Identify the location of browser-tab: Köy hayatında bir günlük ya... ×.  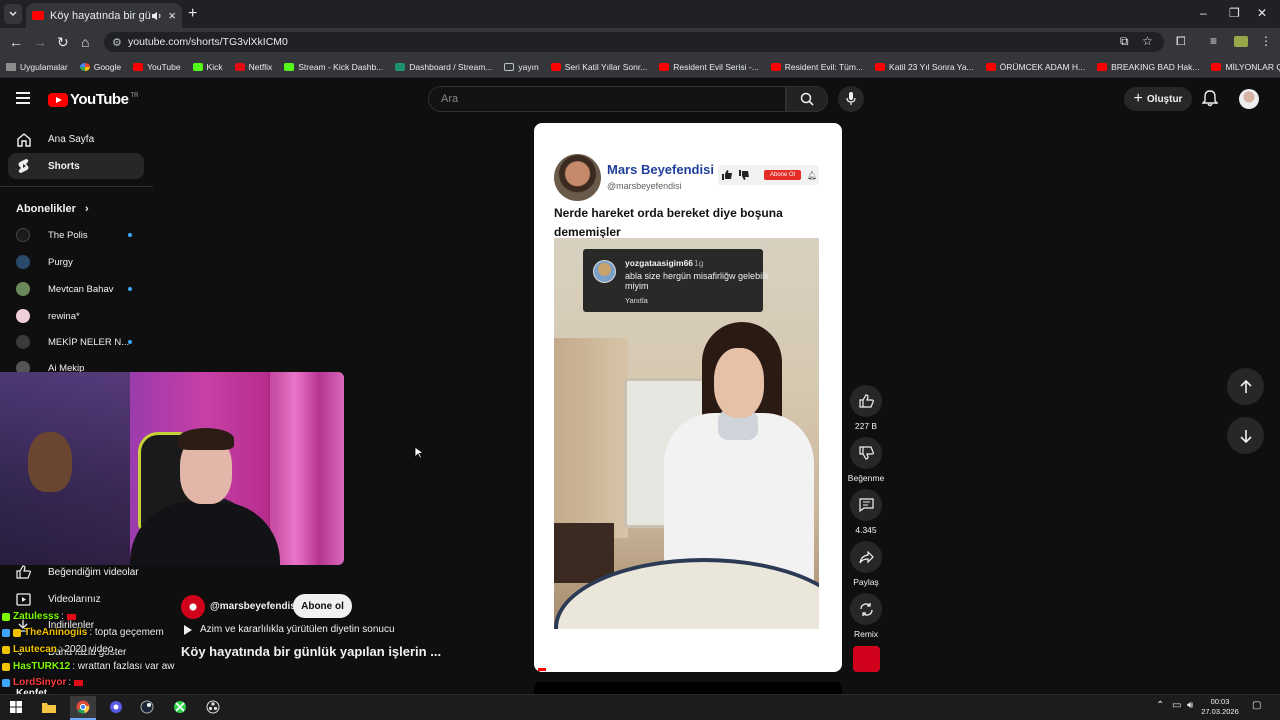
(104, 15).